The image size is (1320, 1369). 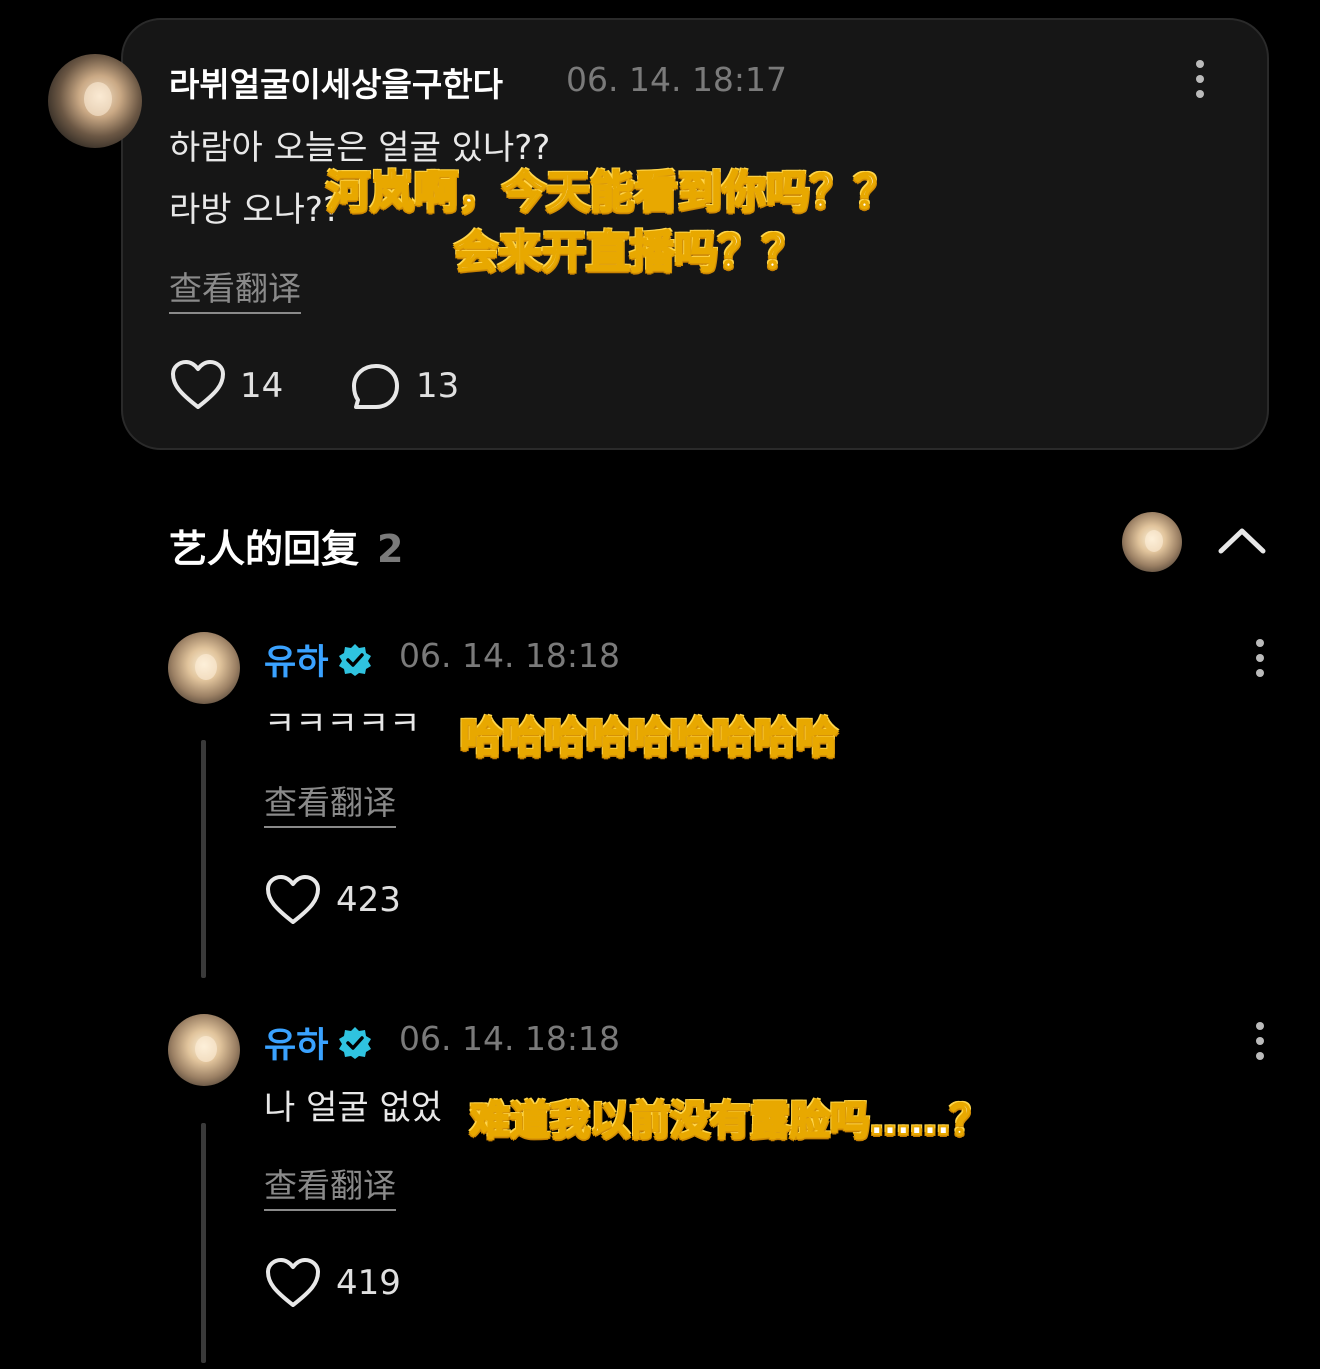 I want to click on artist-replies-header: 艺人的回复 2, so click(x=286, y=545).